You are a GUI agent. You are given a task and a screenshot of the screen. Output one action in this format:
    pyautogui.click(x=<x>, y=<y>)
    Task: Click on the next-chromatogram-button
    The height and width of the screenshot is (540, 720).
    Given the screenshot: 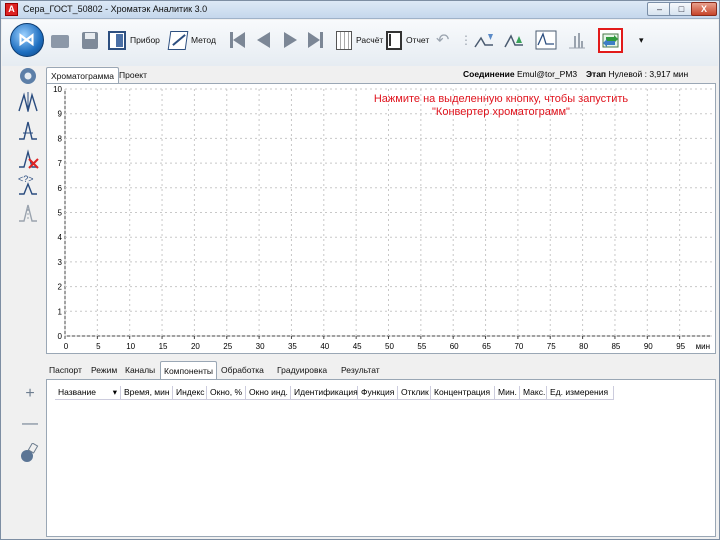 What is the action you would take?
    pyautogui.click(x=290, y=40)
    